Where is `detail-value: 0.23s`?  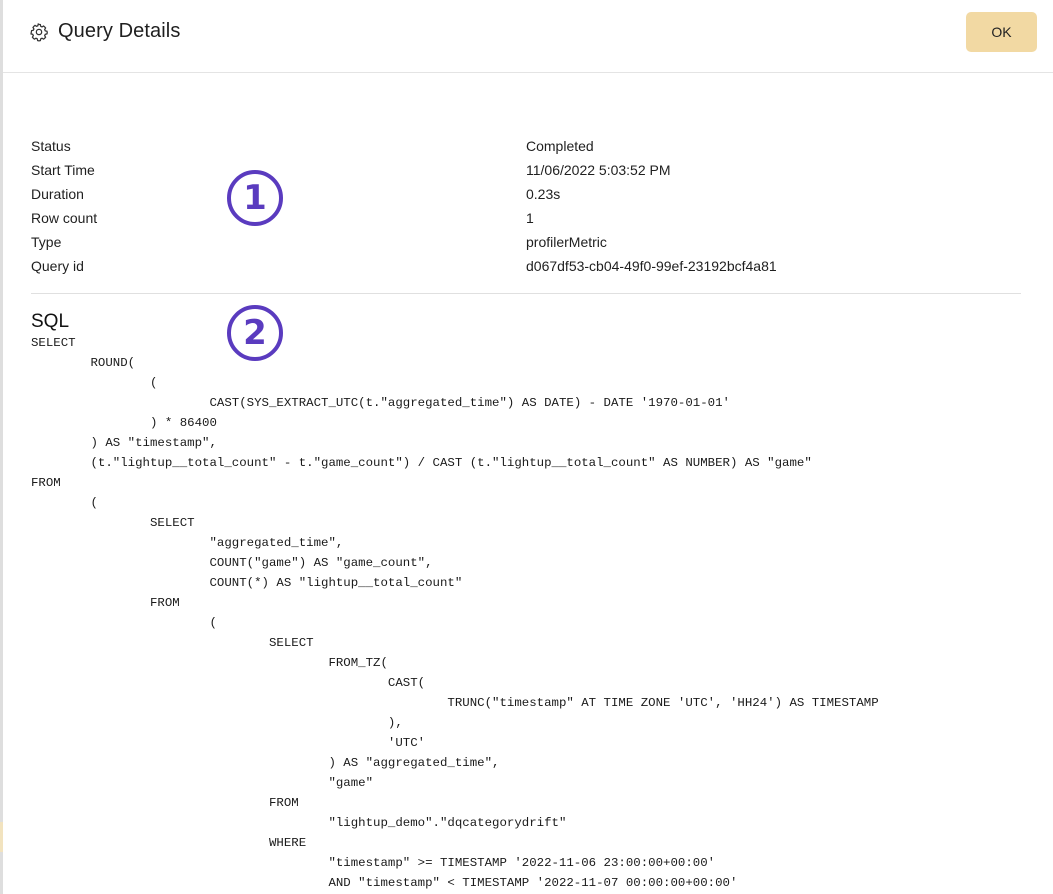 detail-value: 0.23s is located at coordinates (543, 194).